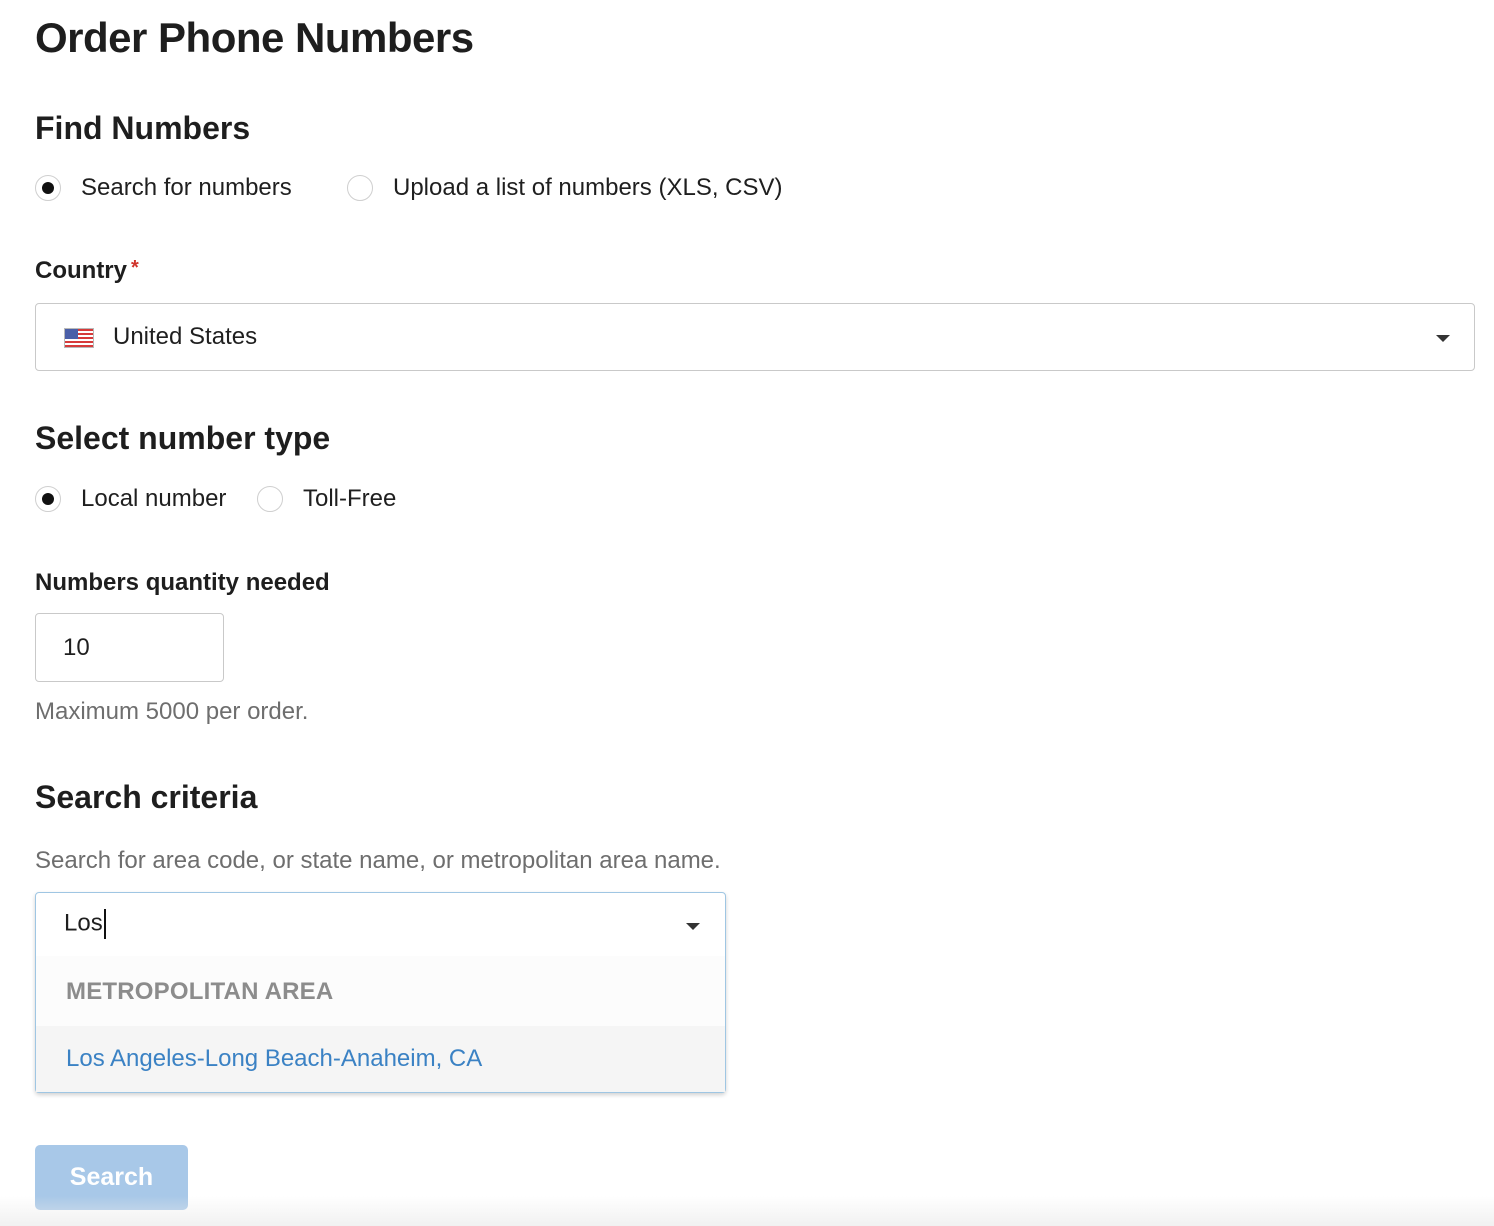 Image resolution: width=1494 pixels, height=1226 pixels. I want to click on radio-local-number-control, so click(48, 499).